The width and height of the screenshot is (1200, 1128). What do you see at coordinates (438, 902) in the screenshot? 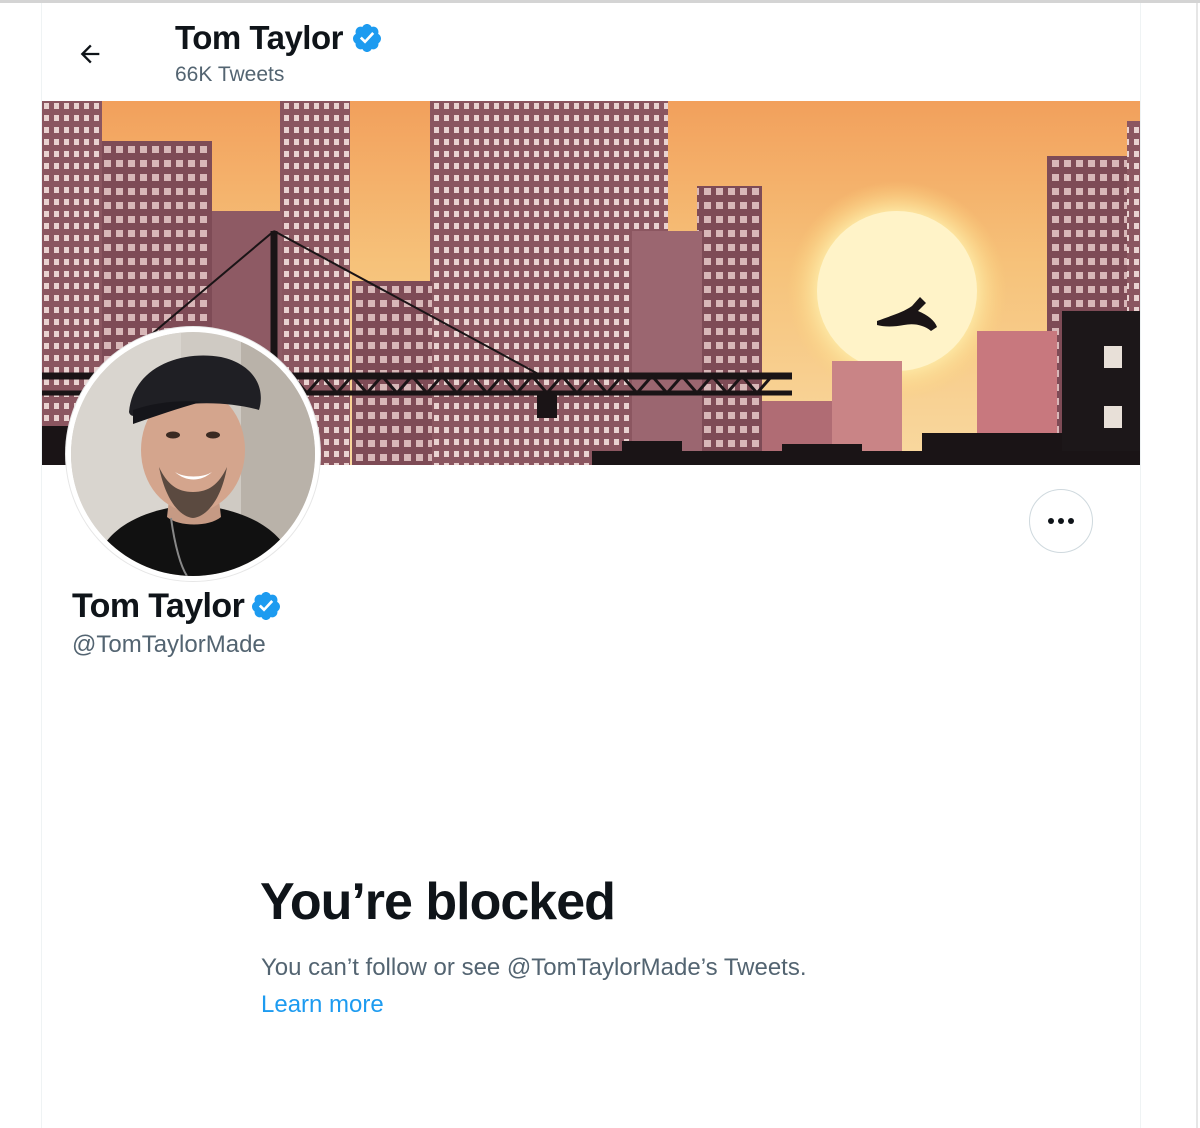
I see `blocked-title: You’re blocked` at bounding box center [438, 902].